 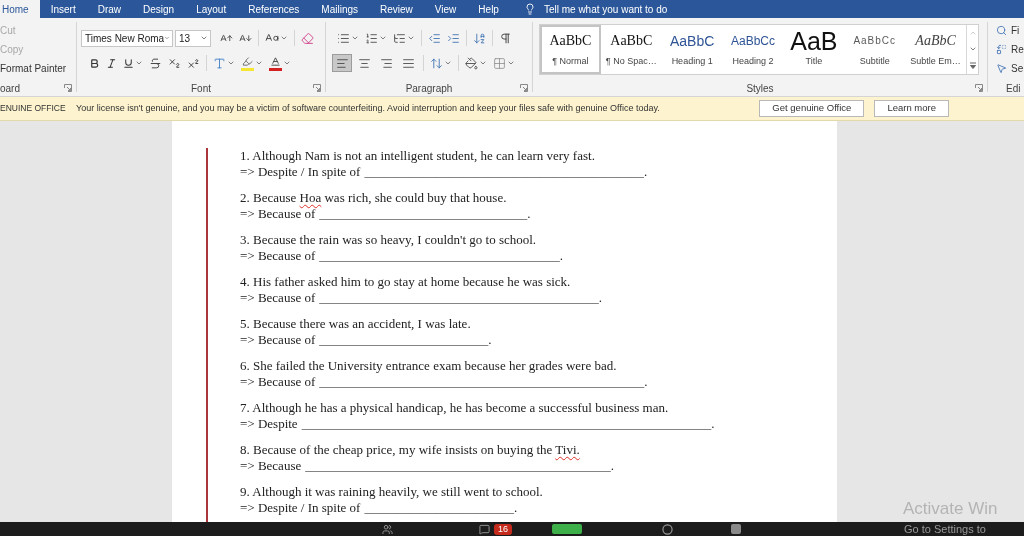 What do you see at coordinates (374, 198) in the screenshot?
I see `exercise-sentence: 2. Because Hoa was rich, she could buy that house.` at bounding box center [374, 198].